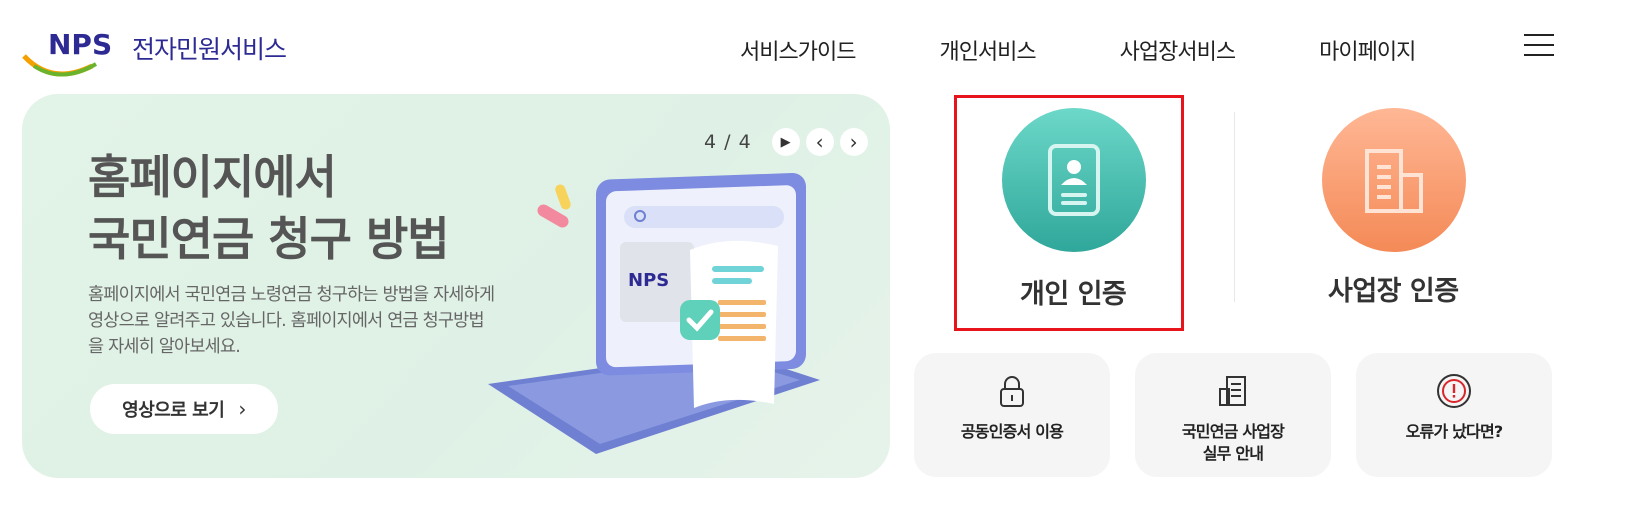 The height and width of the screenshot is (516, 1639). Describe the element at coordinates (1454, 431) in the screenshot. I see `error-help-label: 오류가 났다면?` at that location.